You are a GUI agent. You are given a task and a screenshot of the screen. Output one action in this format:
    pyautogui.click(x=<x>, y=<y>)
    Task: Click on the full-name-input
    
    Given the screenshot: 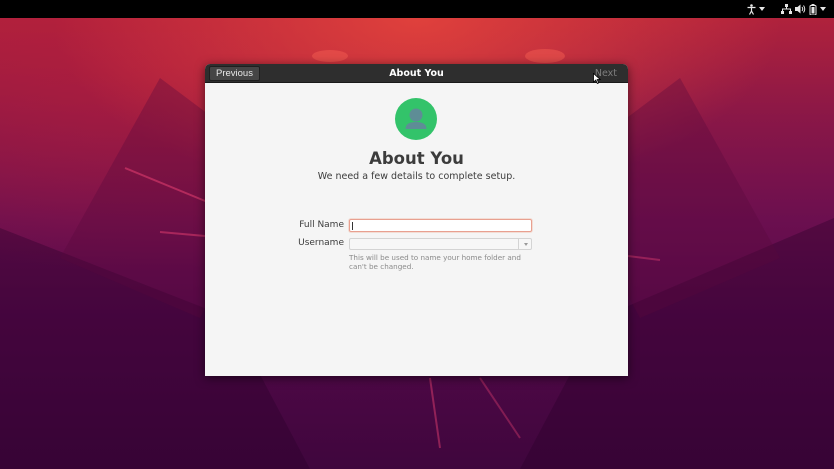 What is the action you would take?
    pyautogui.click(x=440, y=225)
    